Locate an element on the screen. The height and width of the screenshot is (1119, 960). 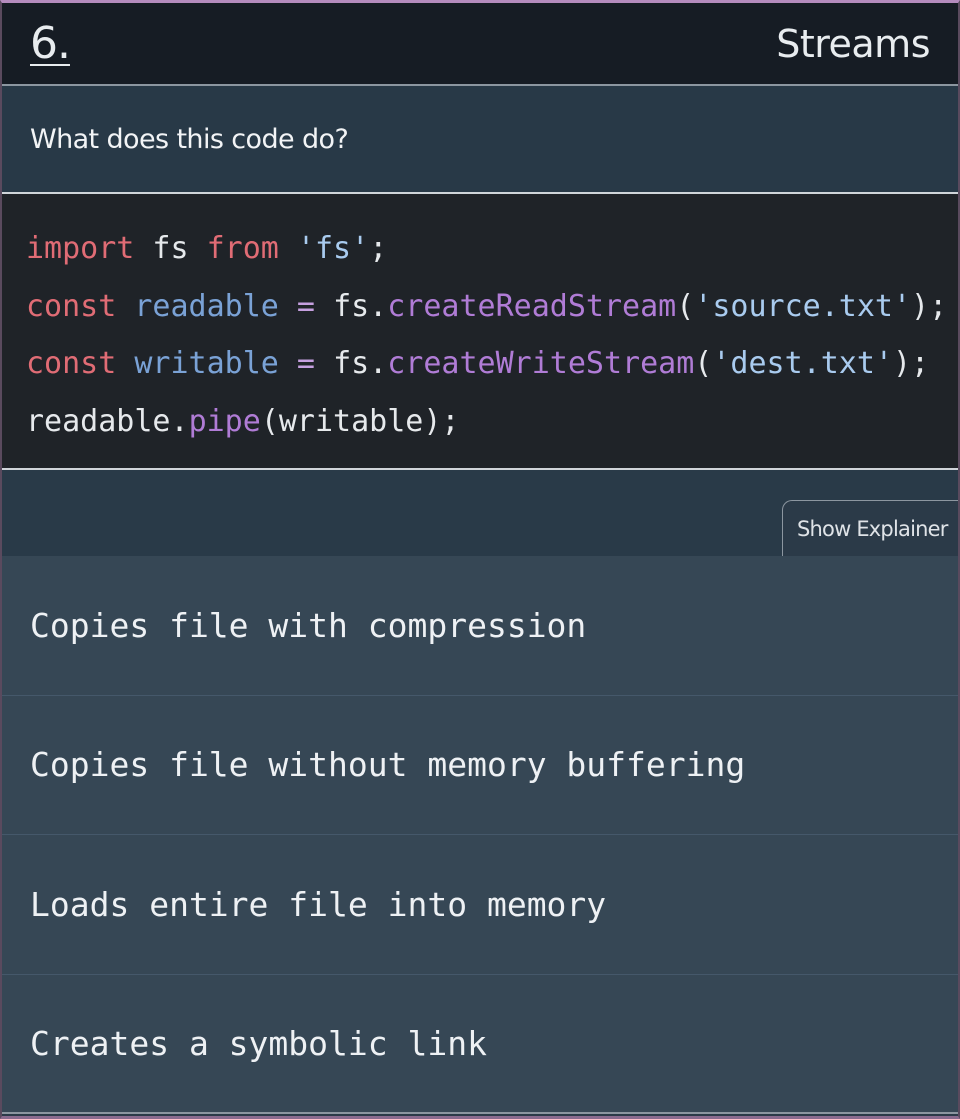
question-number: 6. is located at coordinates (50, 43).